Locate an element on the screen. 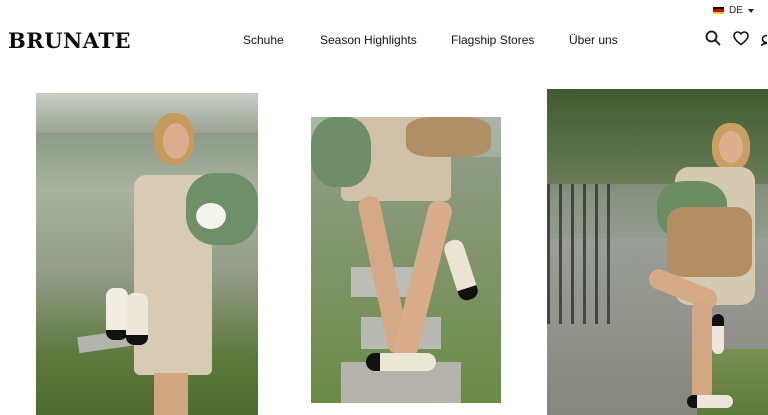 Image resolution: width=768 pixels, height=415 pixels. language-label: DE is located at coordinates (736, 10).